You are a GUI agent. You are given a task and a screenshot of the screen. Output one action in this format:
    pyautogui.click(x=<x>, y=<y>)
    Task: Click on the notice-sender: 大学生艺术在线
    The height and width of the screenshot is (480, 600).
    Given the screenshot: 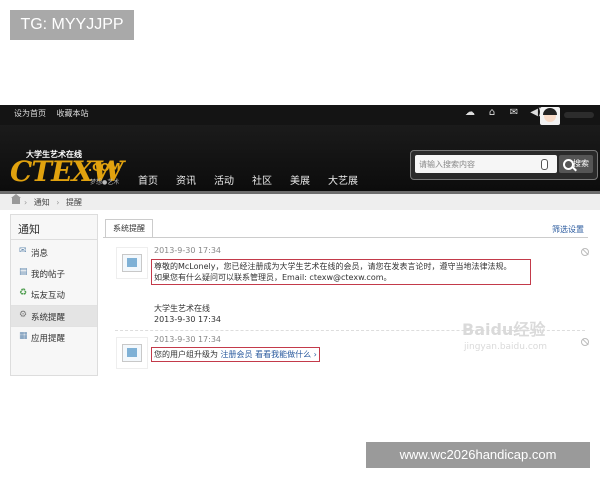 What is the action you would take?
    pyautogui.click(x=182, y=308)
    